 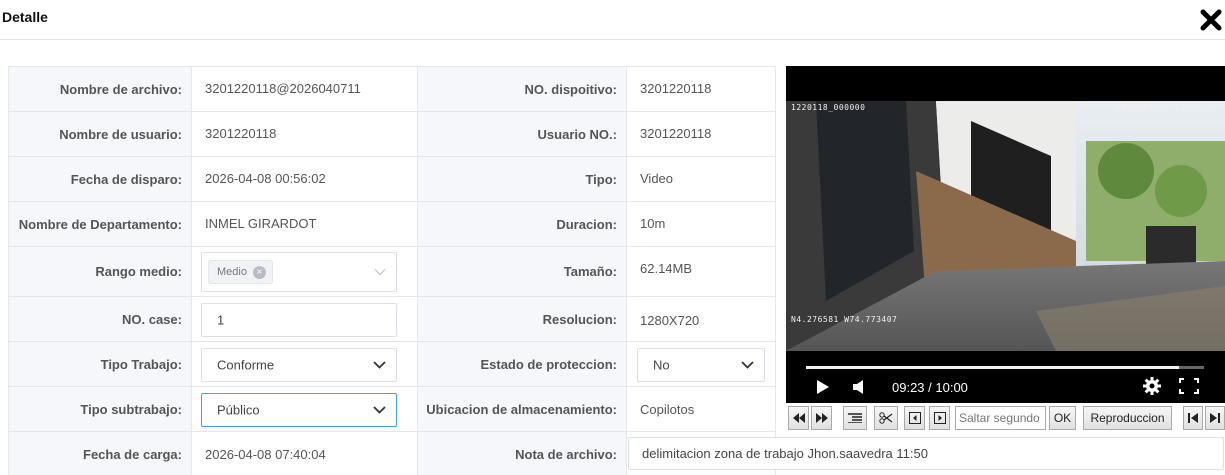 What do you see at coordinates (522, 409) in the screenshot?
I see `label-ubicacion: Ubicacion de almacenamiento:` at bounding box center [522, 409].